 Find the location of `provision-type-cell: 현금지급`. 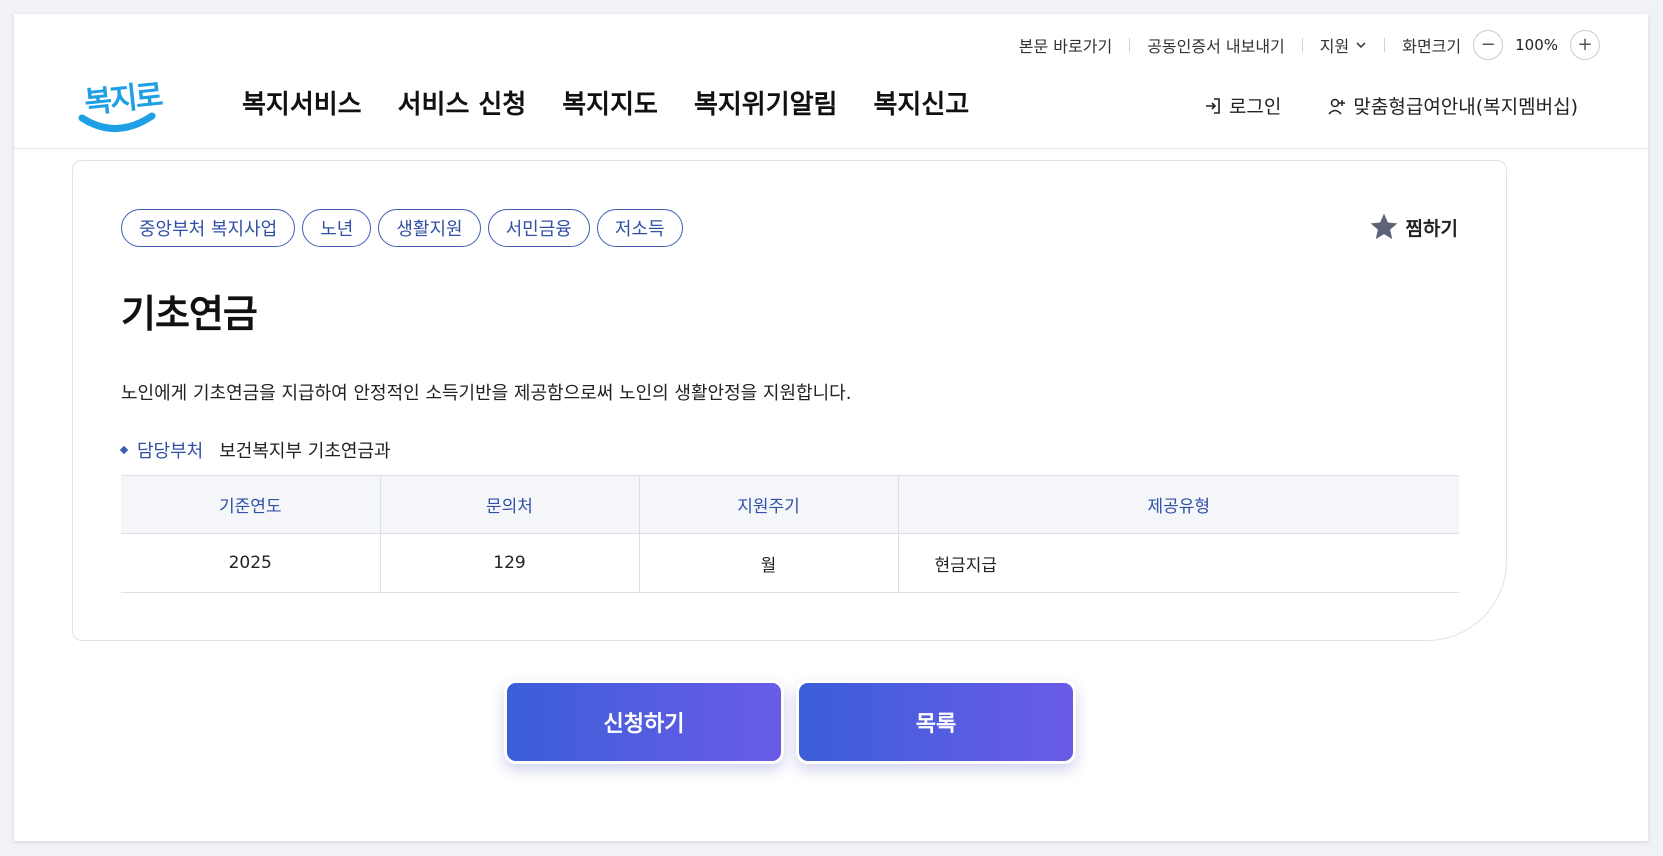

provision-type-cell: 현금지급 is located at coordinates (1178, 563).